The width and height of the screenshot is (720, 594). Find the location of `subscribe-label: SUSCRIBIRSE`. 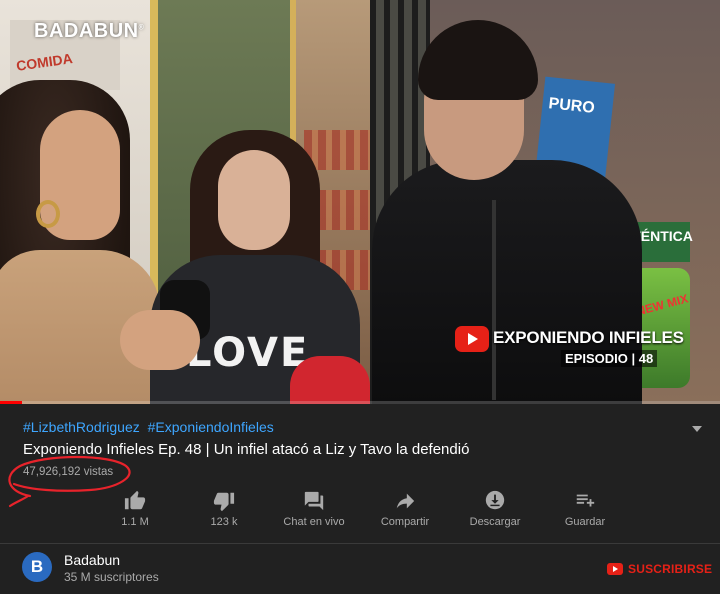

subscribe-label: SUSCRIBIRSE is located at coordinates (670, 568).